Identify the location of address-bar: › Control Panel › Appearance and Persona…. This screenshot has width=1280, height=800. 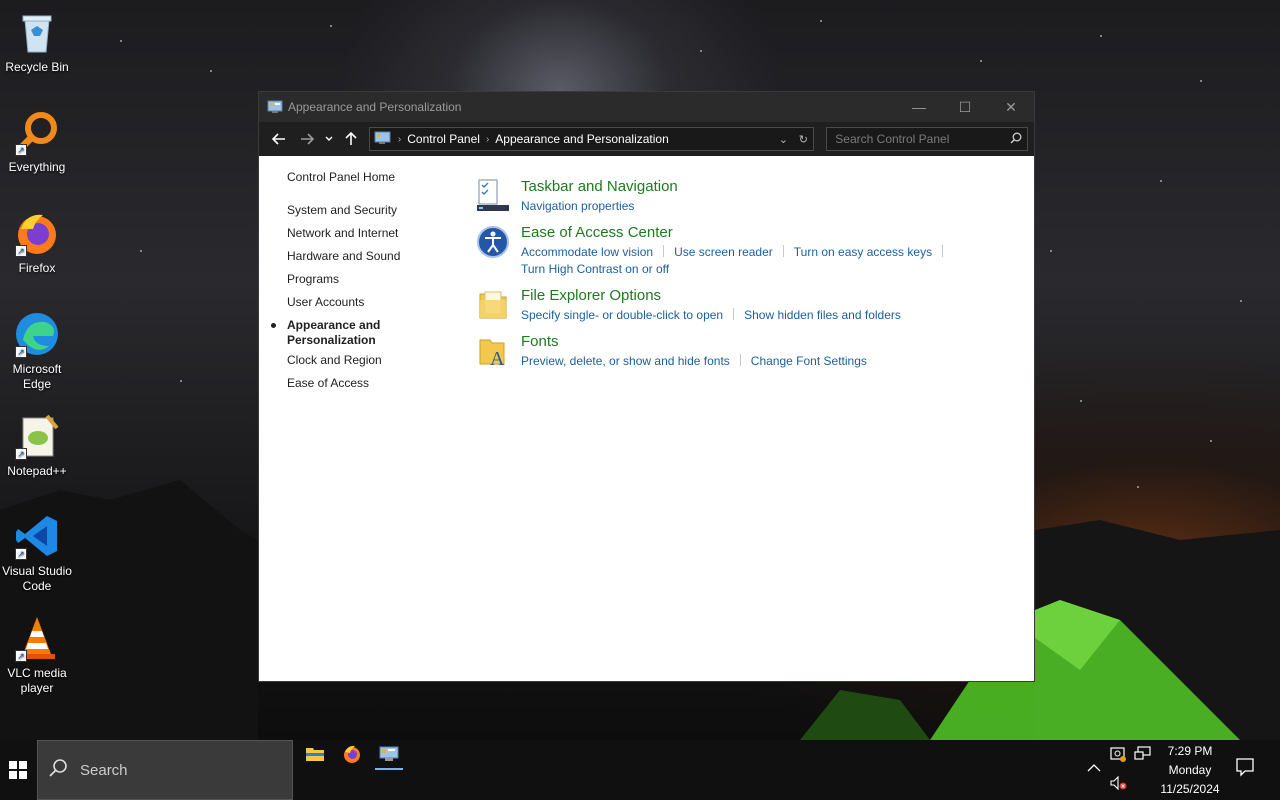
(591, 139).